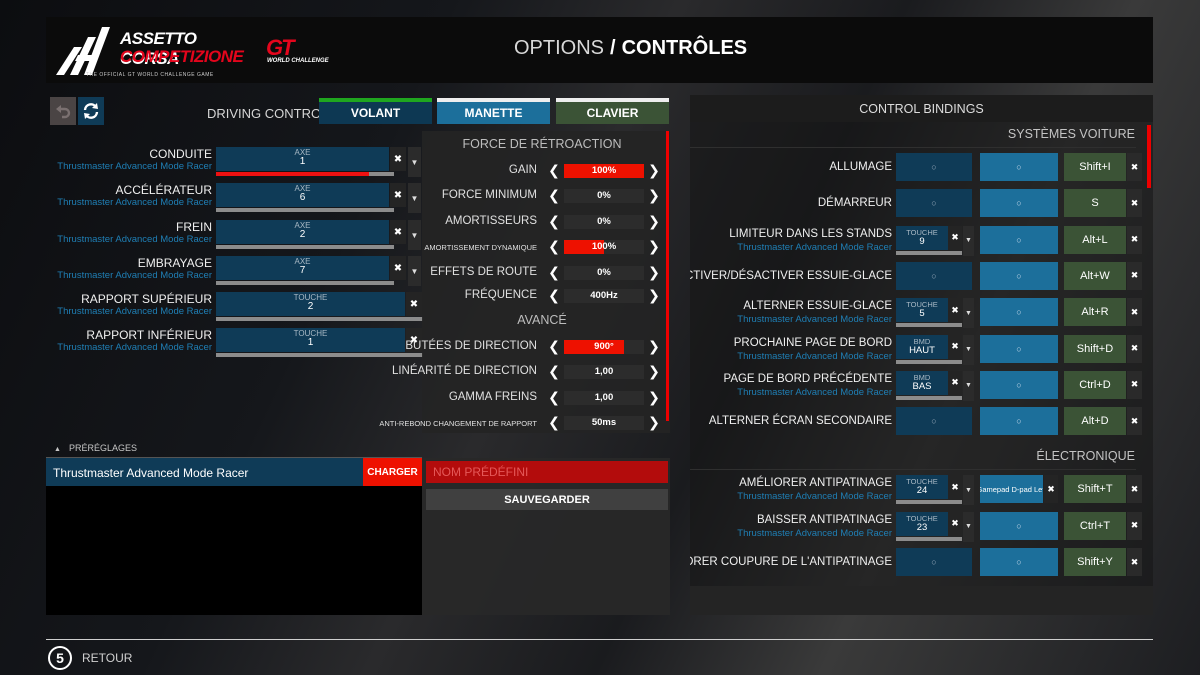  What do you see at coordinates (1095, 203) in the screenshot?
I see `keyboard-binding: S` at bounding box center [1095, 203].